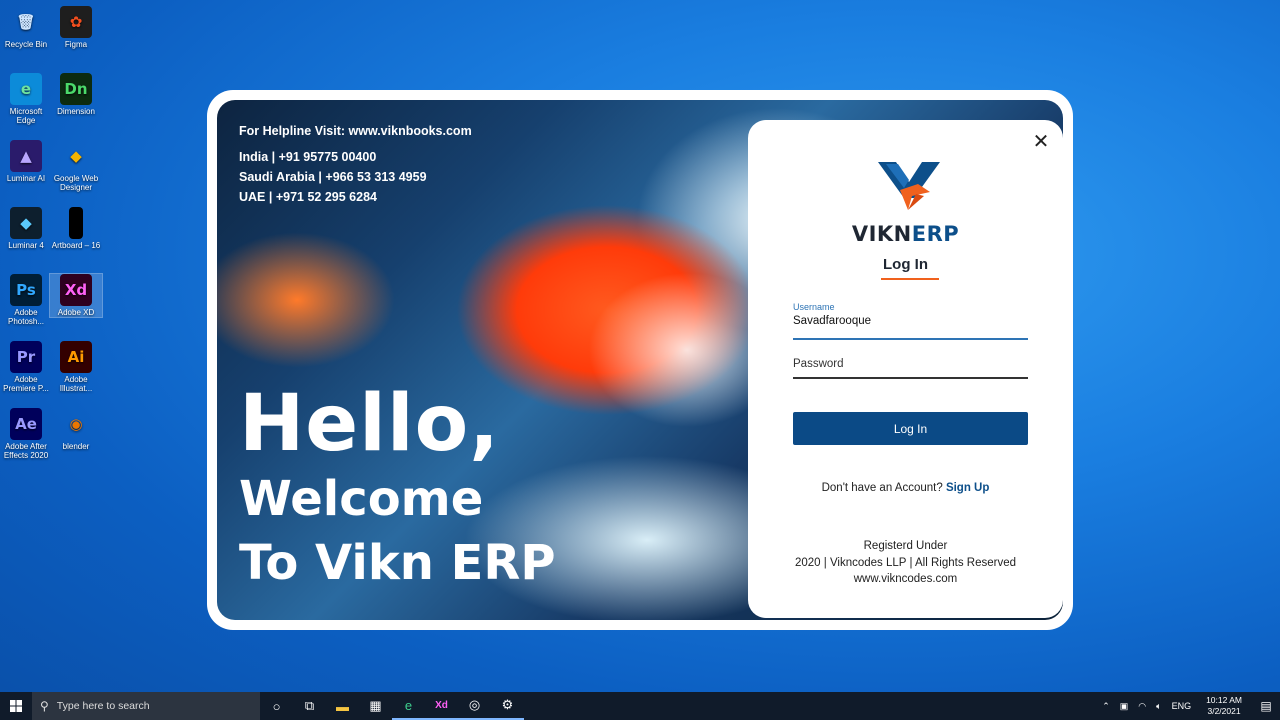  I want to click on password-input: Password, so click(910, 364).